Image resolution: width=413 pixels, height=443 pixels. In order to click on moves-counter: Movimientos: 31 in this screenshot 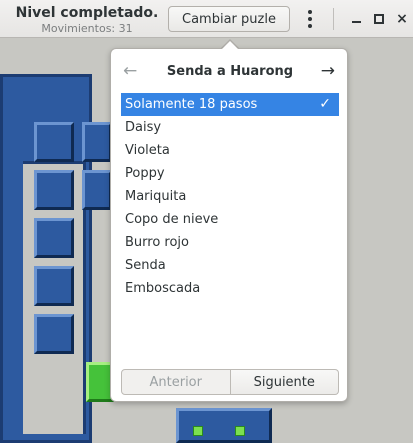, I will do `click(87, 28)`.